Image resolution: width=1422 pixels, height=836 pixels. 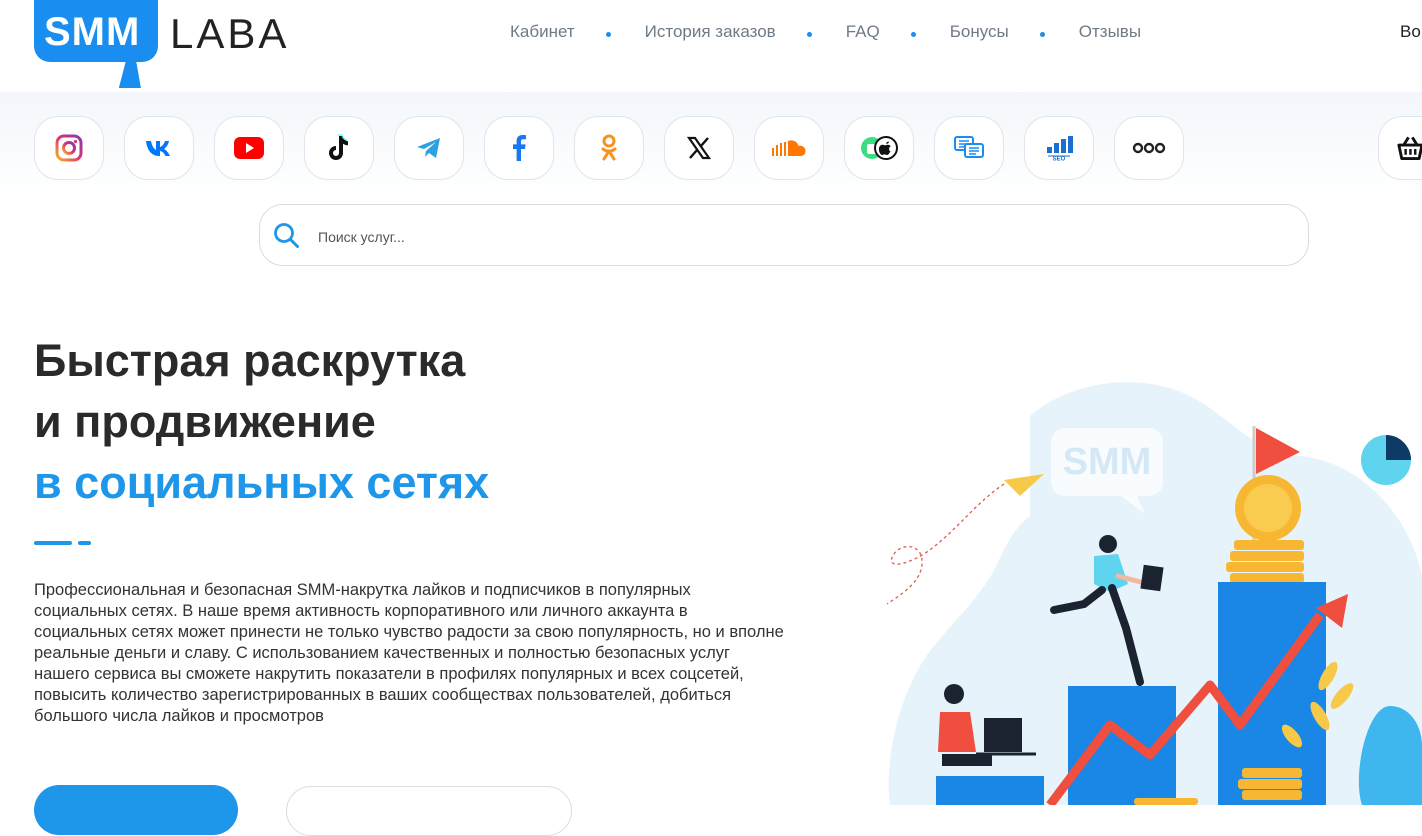 What do you see at coordinates (161, 46) in the screenshot?
I see `logo: SMM LABA` at bounding box center [161, 46].